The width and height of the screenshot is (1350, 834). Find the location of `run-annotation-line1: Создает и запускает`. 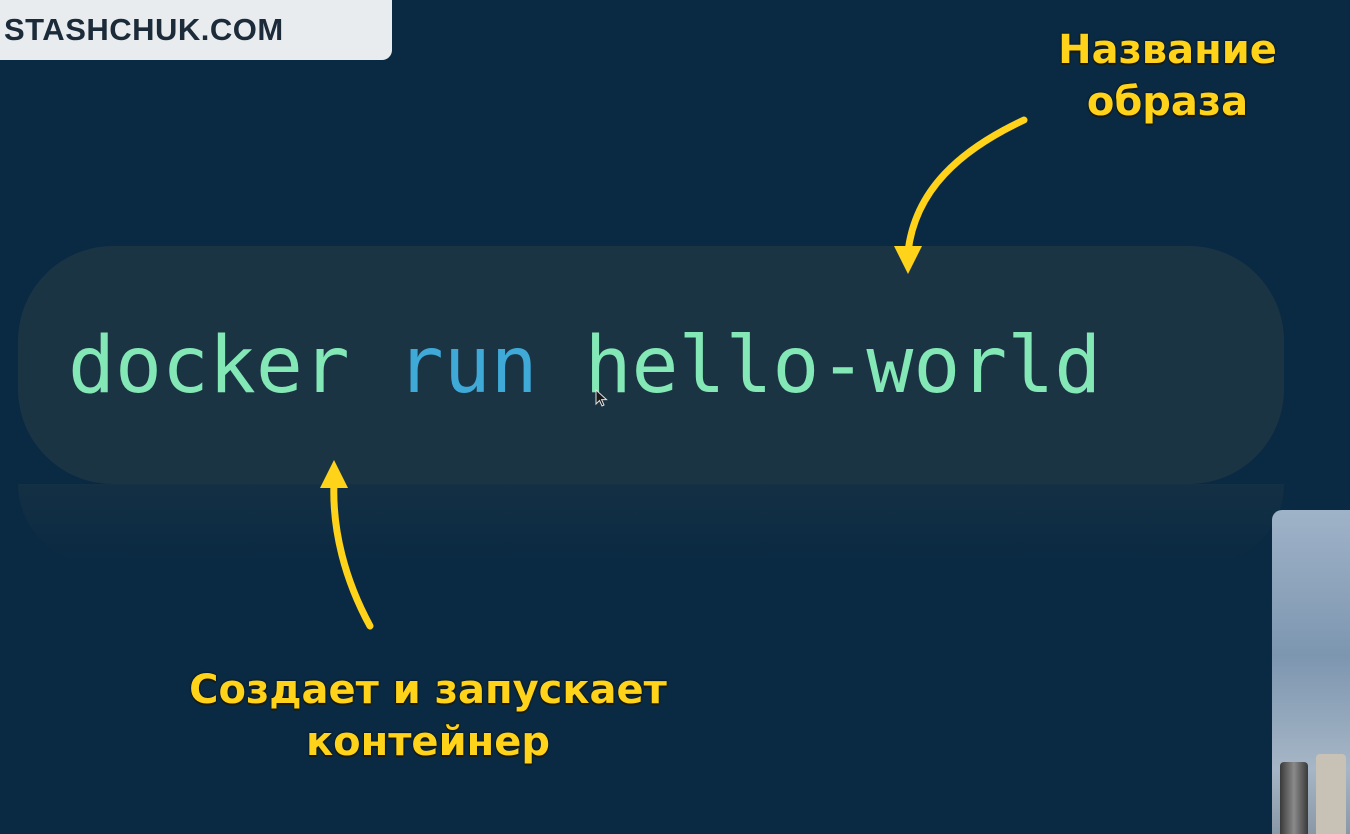

run-annotation-line1: Создает и запускает is located at coordinates (428, 690).